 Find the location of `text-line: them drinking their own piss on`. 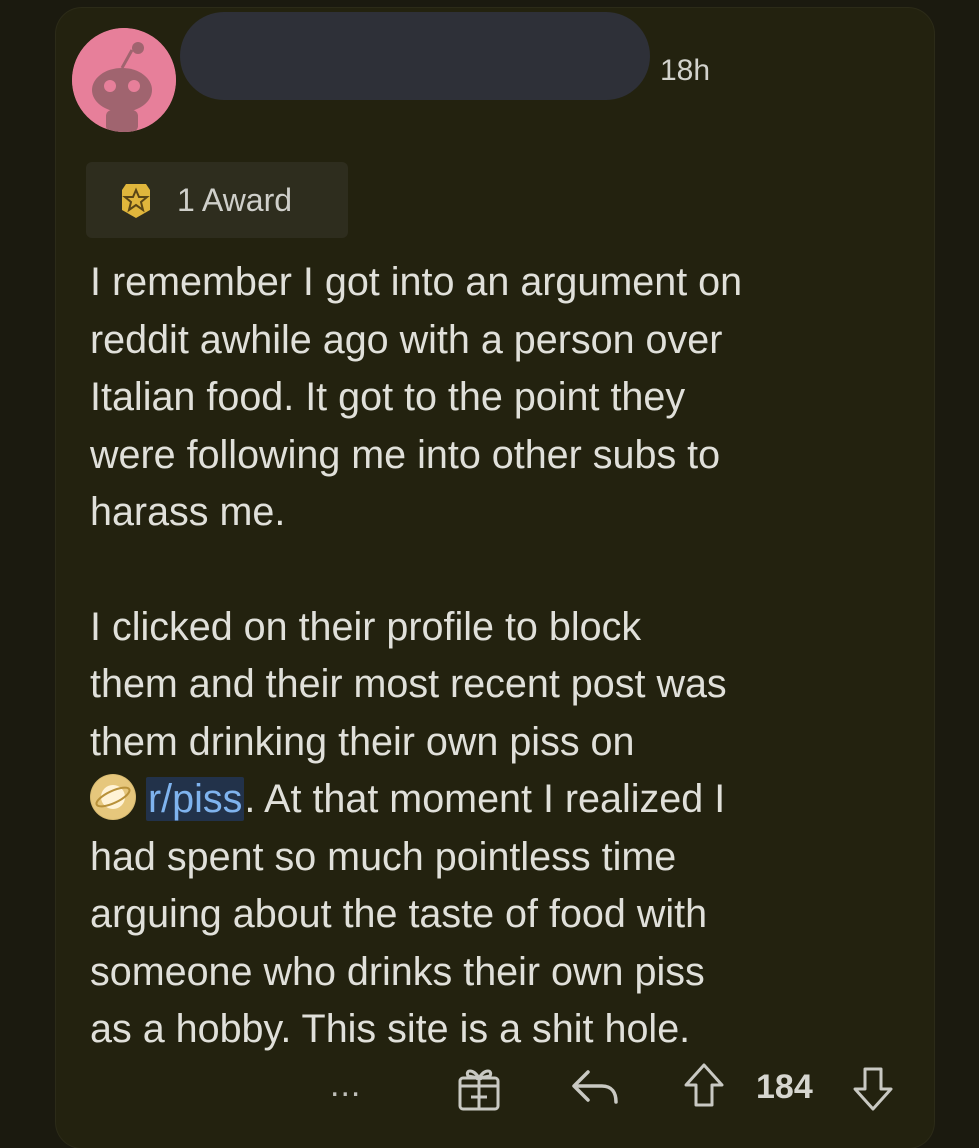

text-line: them drinking their own piss on is located at coordinates (362, 741).